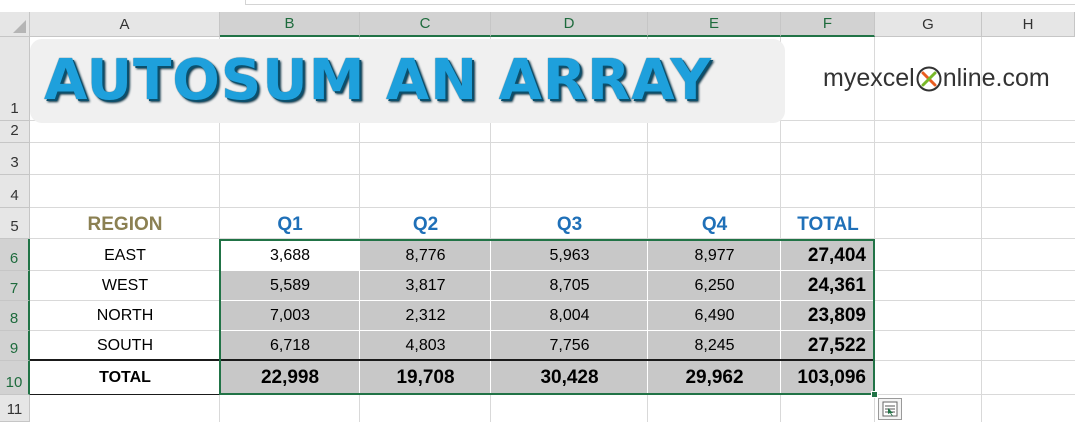  I want to click on column-total-cell: 19,708, so click(425, 378).